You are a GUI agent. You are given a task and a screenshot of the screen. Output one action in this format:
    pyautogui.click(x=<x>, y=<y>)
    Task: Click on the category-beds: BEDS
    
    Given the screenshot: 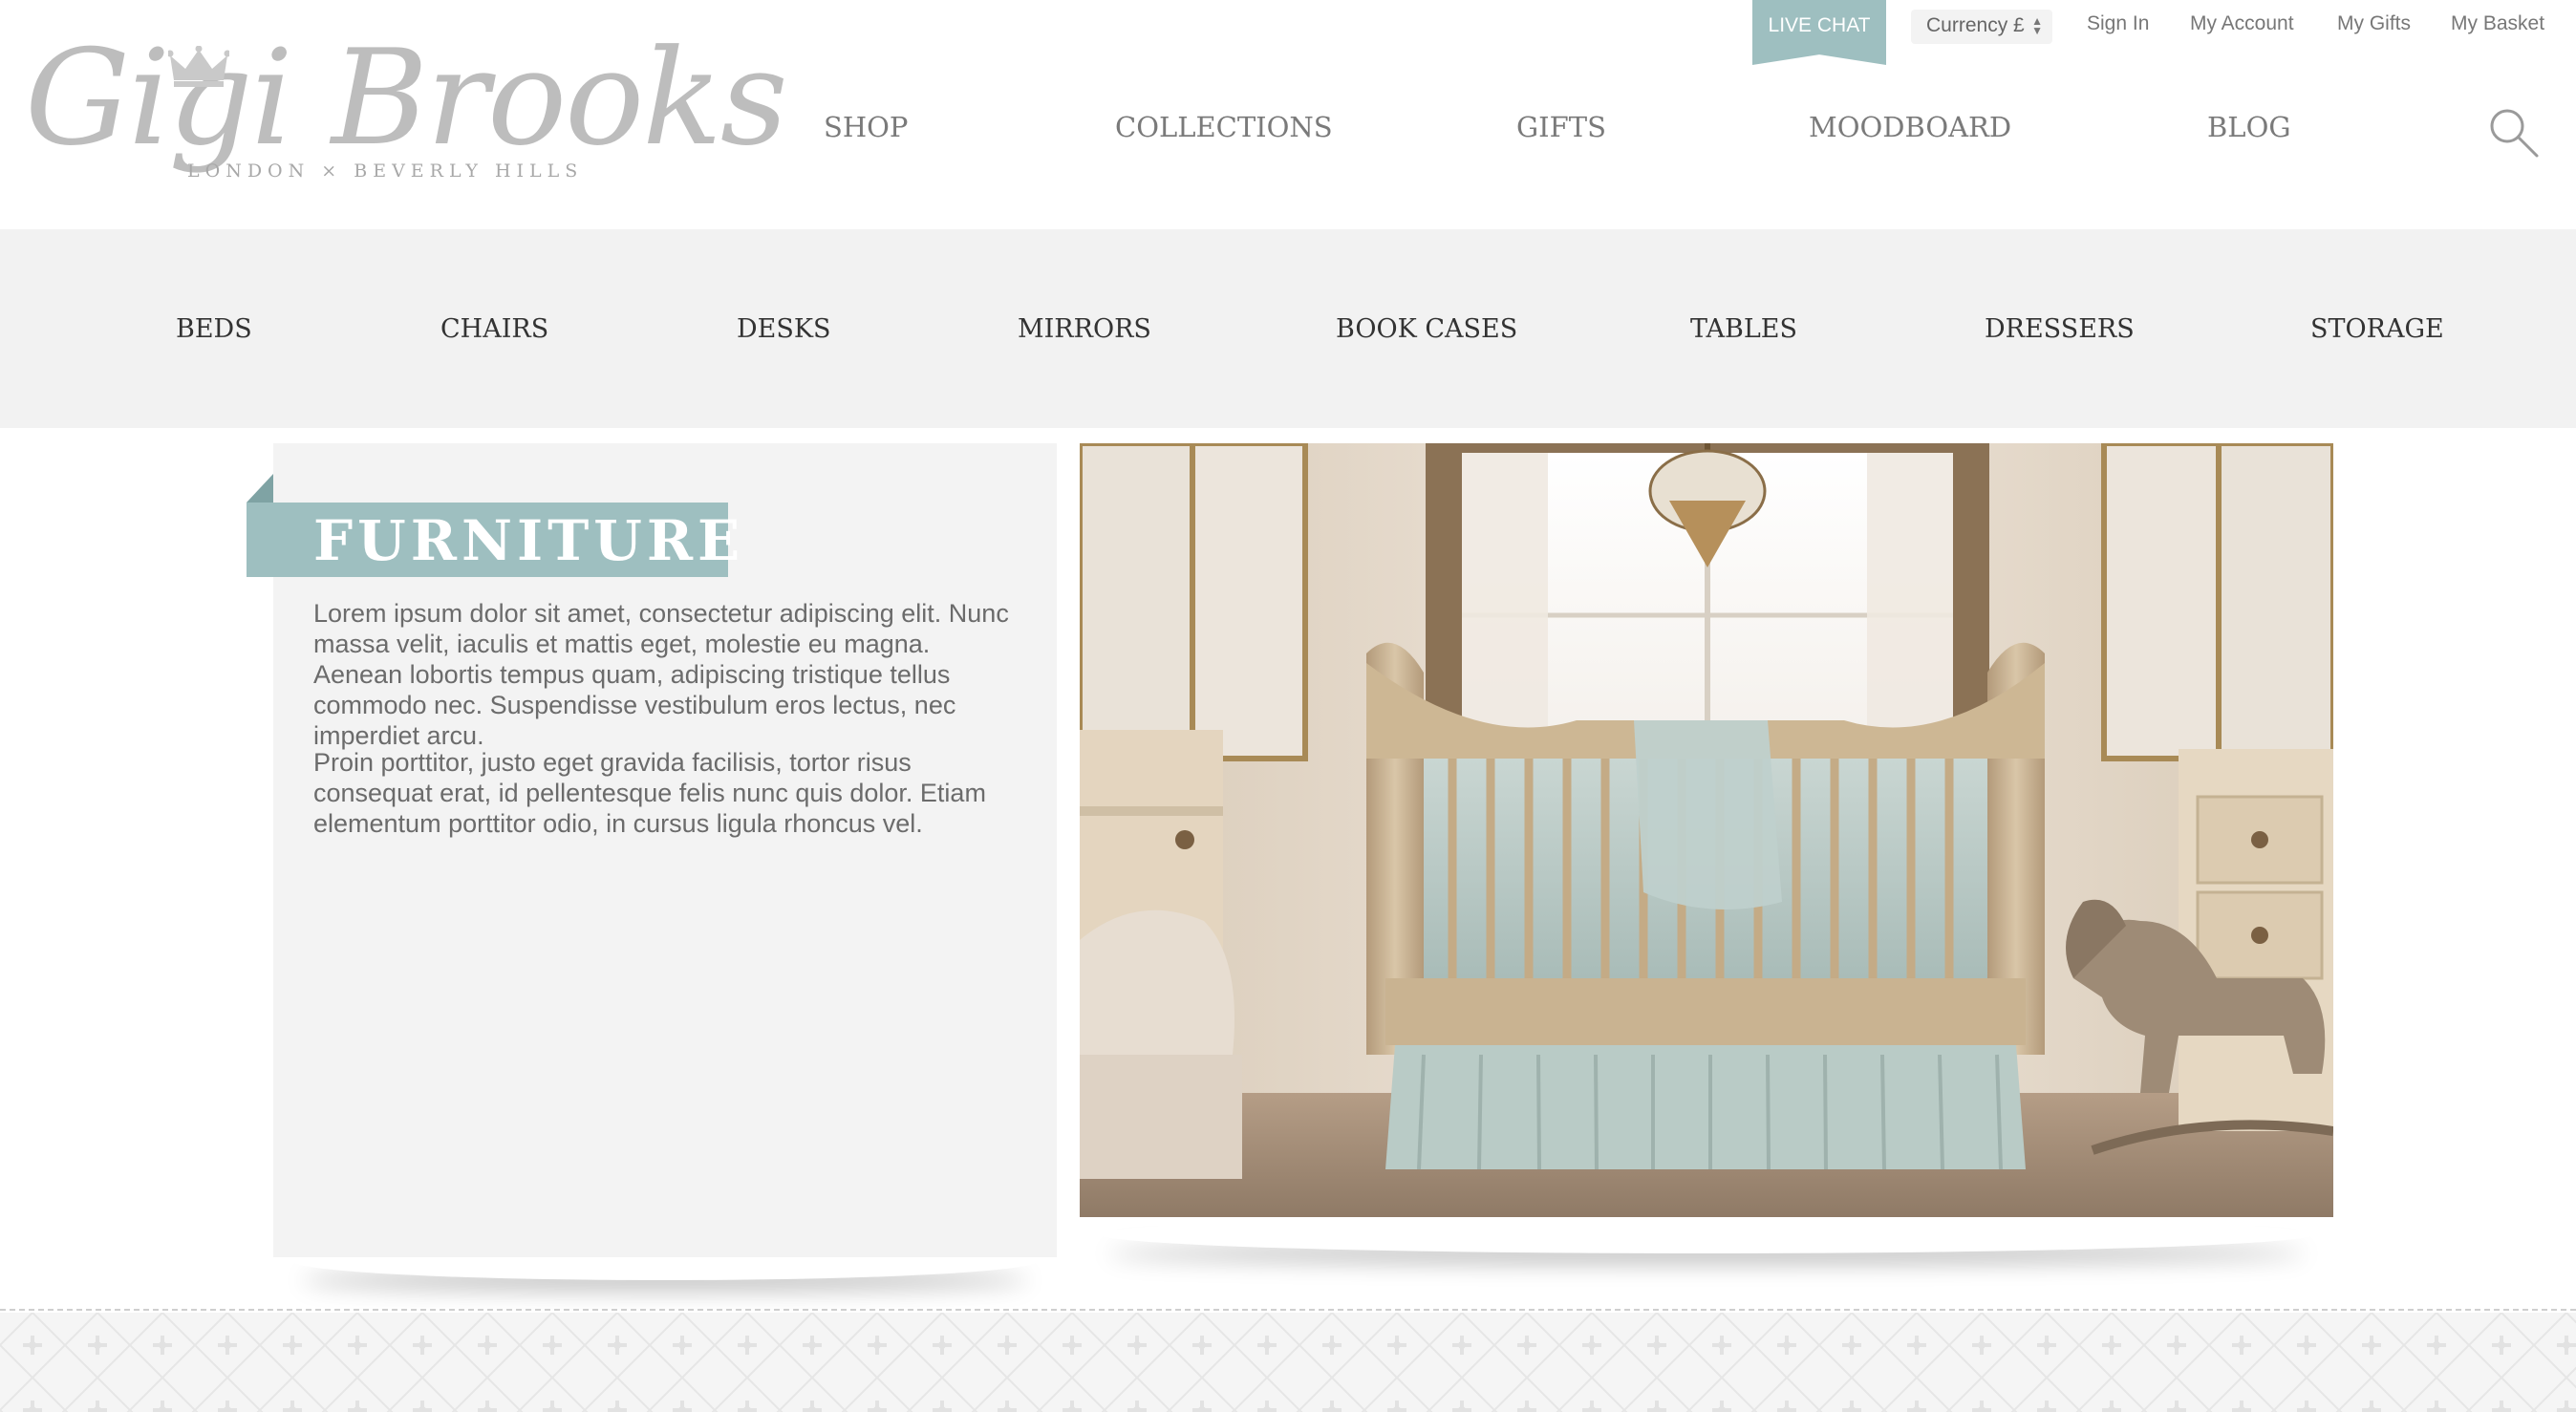 What is the action you would take?
    pyautogui.click(x=214, y=329)
    